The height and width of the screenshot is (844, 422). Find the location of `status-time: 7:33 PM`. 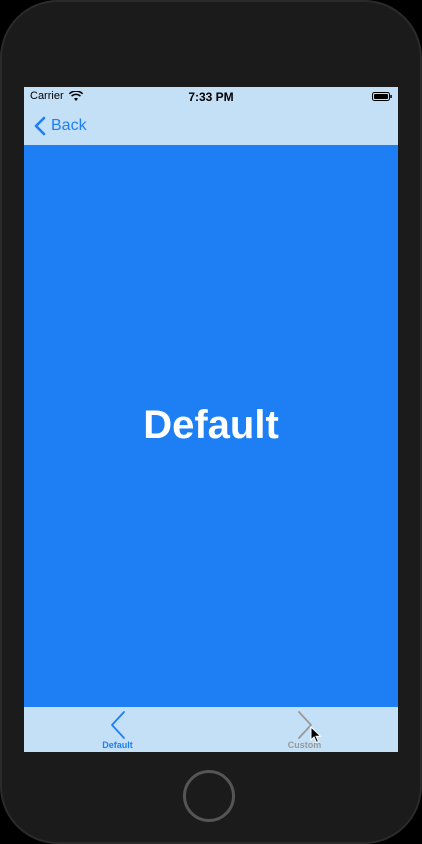

status-time: 7:33 PM is located at coordinates (211, 97).